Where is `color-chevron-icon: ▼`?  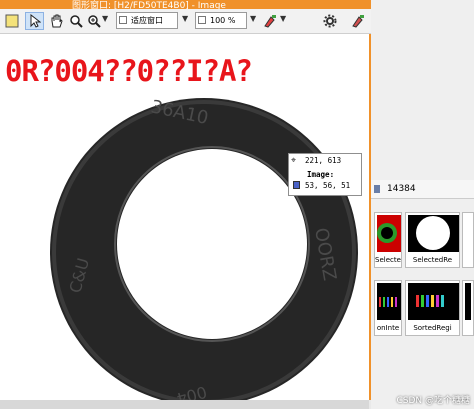
color-chevron-icon: ▼ is located at coordinates (283, 18).